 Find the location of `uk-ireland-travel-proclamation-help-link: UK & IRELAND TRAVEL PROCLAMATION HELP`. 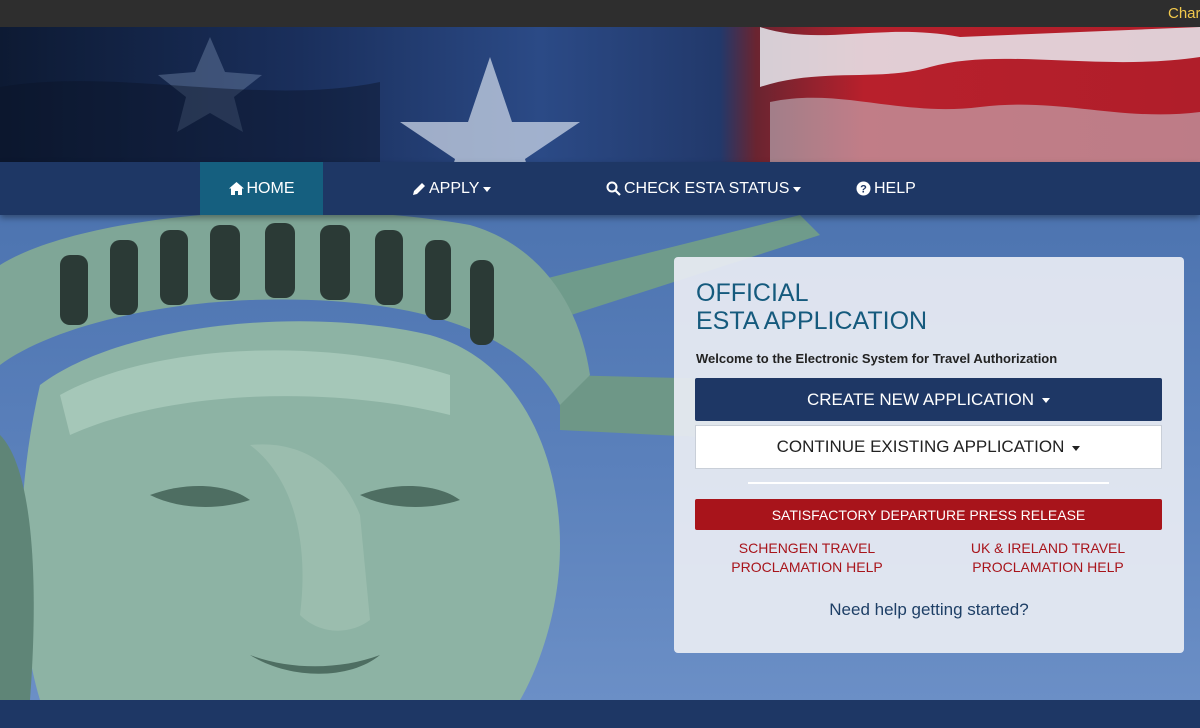

uk-ireland-travel-proclamation-help-link: UK & IRELAND TRAVEL PROCLAMATION HELP is located at coordinates (1048, 558).